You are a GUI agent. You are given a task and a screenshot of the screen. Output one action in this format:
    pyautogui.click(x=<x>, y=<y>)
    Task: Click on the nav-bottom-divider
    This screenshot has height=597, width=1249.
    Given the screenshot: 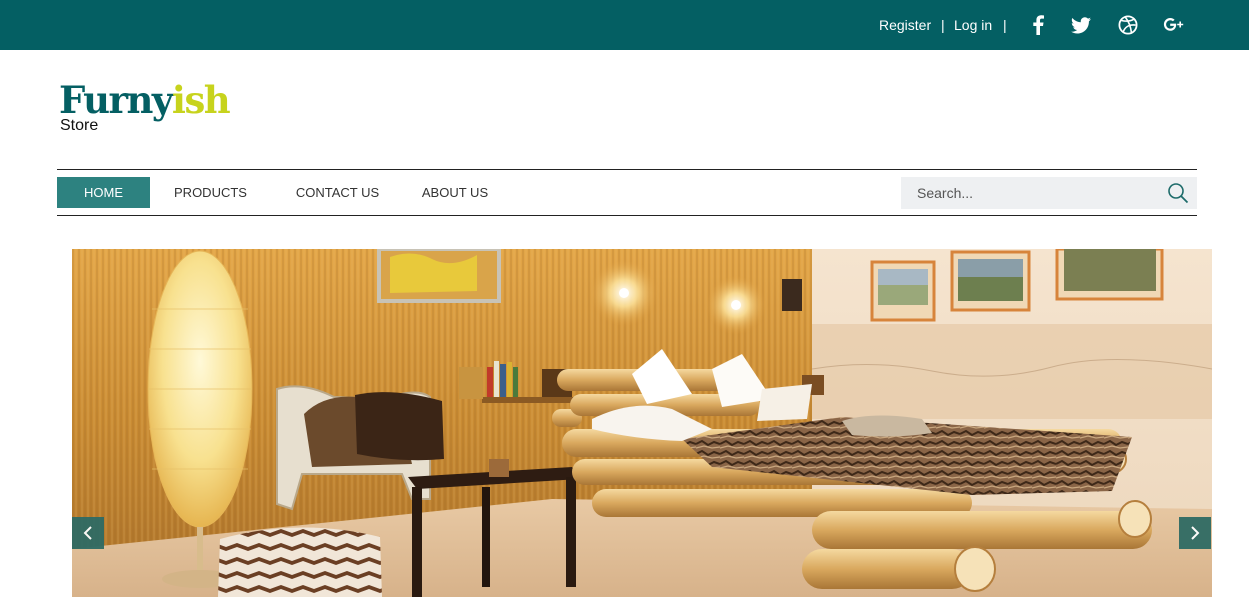 What is the action you would take?
    pyautogui.click(x=627, y=215)
    